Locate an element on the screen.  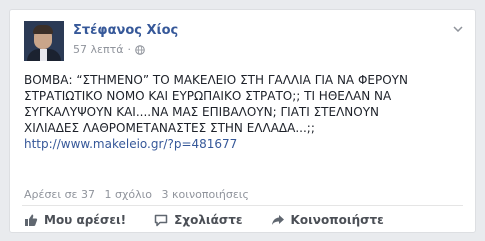
comment-button: Σχολιάστε is located at coordinates (198, 220).